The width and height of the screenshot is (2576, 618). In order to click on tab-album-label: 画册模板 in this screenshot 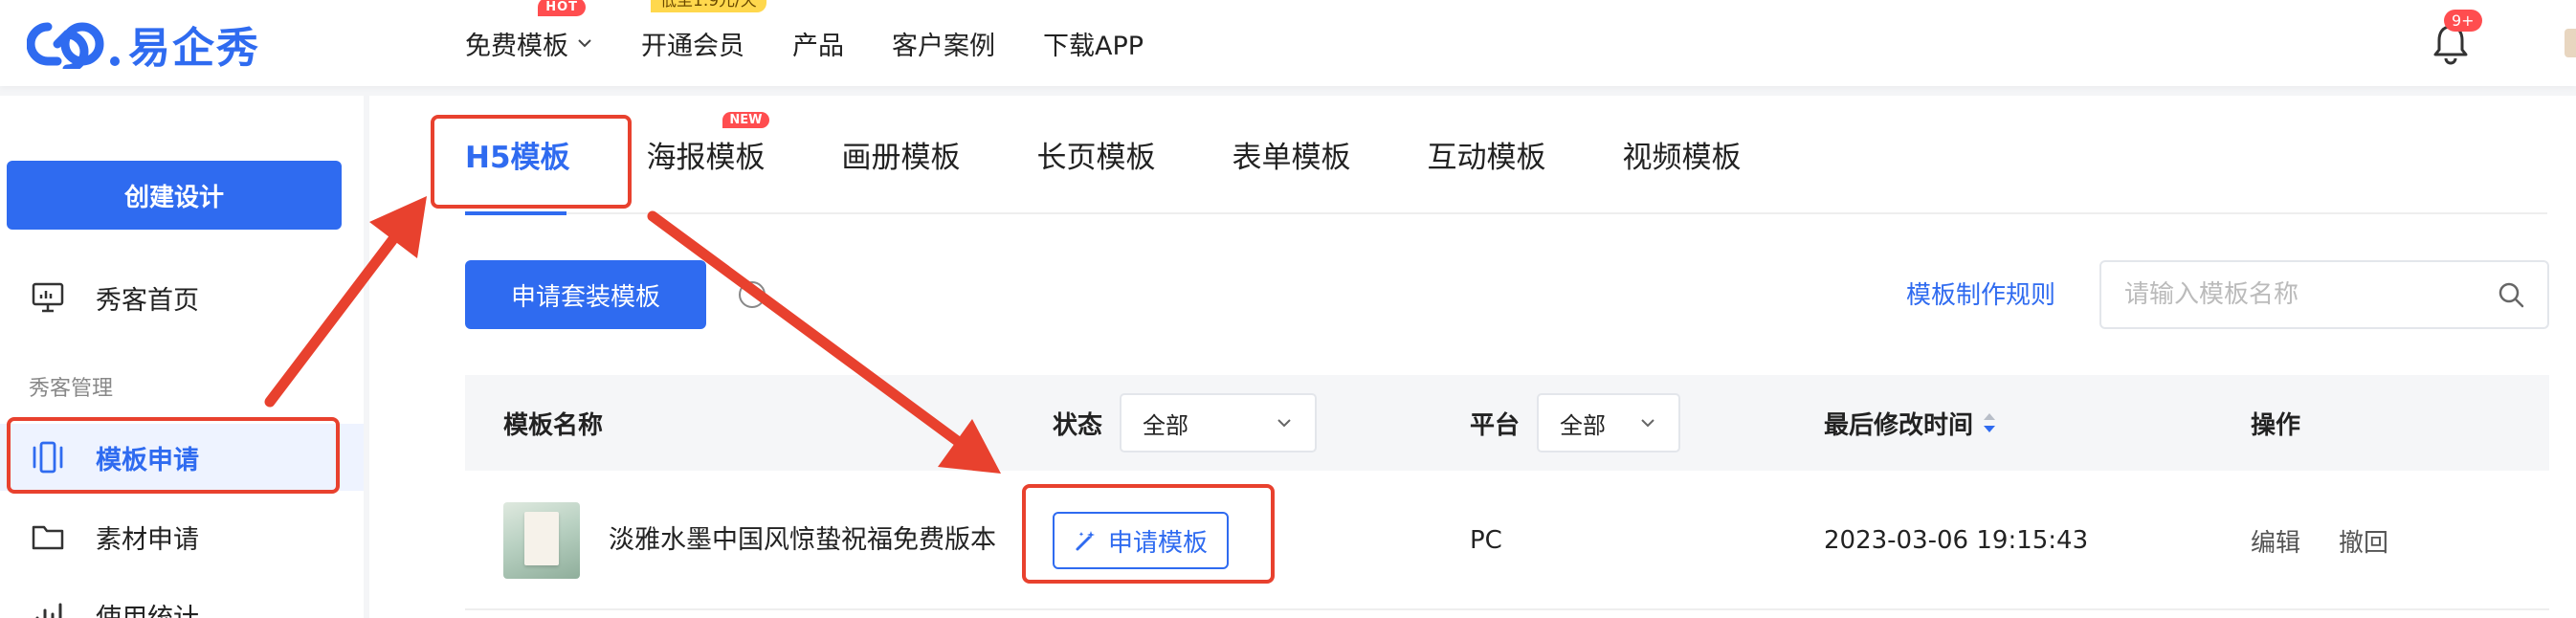, I will do `click(901, 157)`.